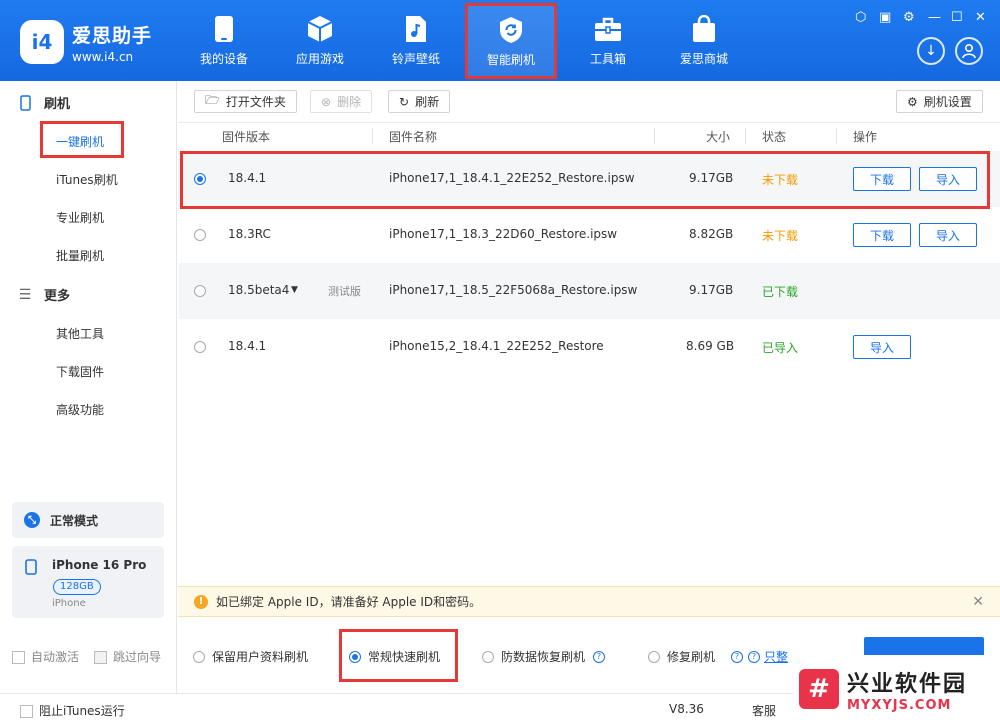 Image resolution: width=1000 pixels, height=723 pixels. I want to click on refresh-shield-icon, so click(511, 30).